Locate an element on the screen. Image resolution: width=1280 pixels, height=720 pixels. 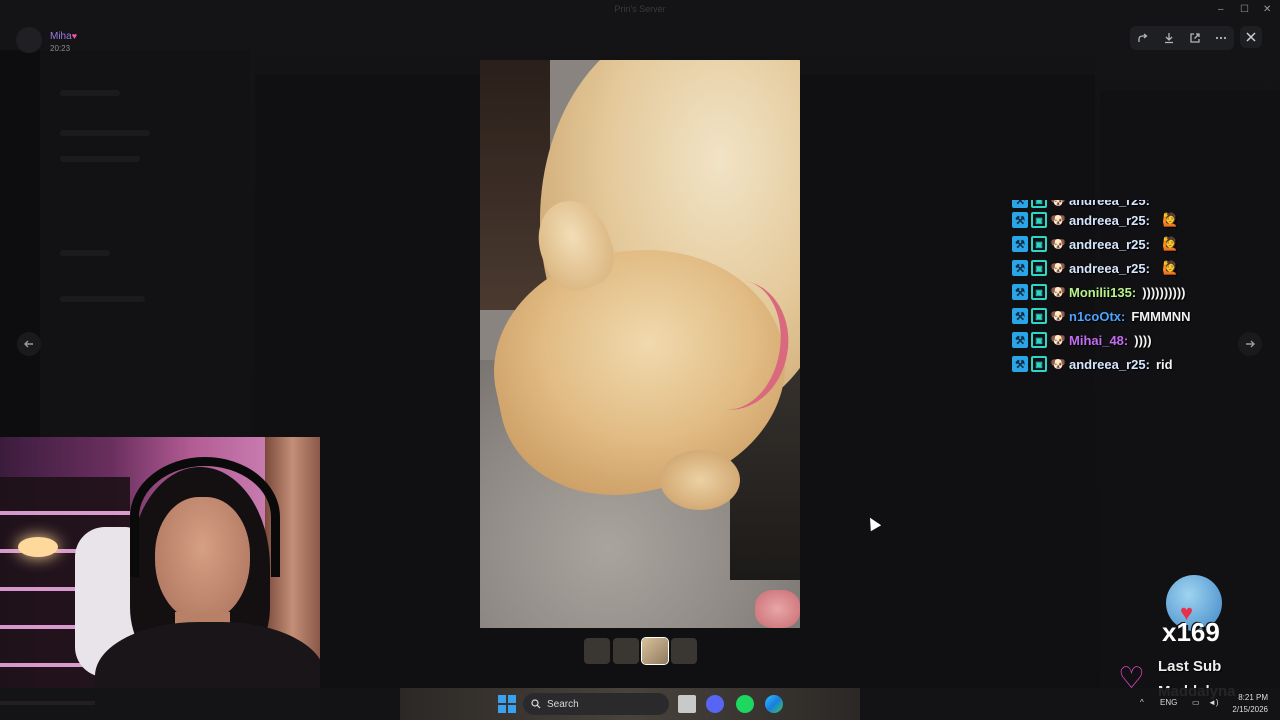
user-name: Miha is located at coordinates (61, 36).